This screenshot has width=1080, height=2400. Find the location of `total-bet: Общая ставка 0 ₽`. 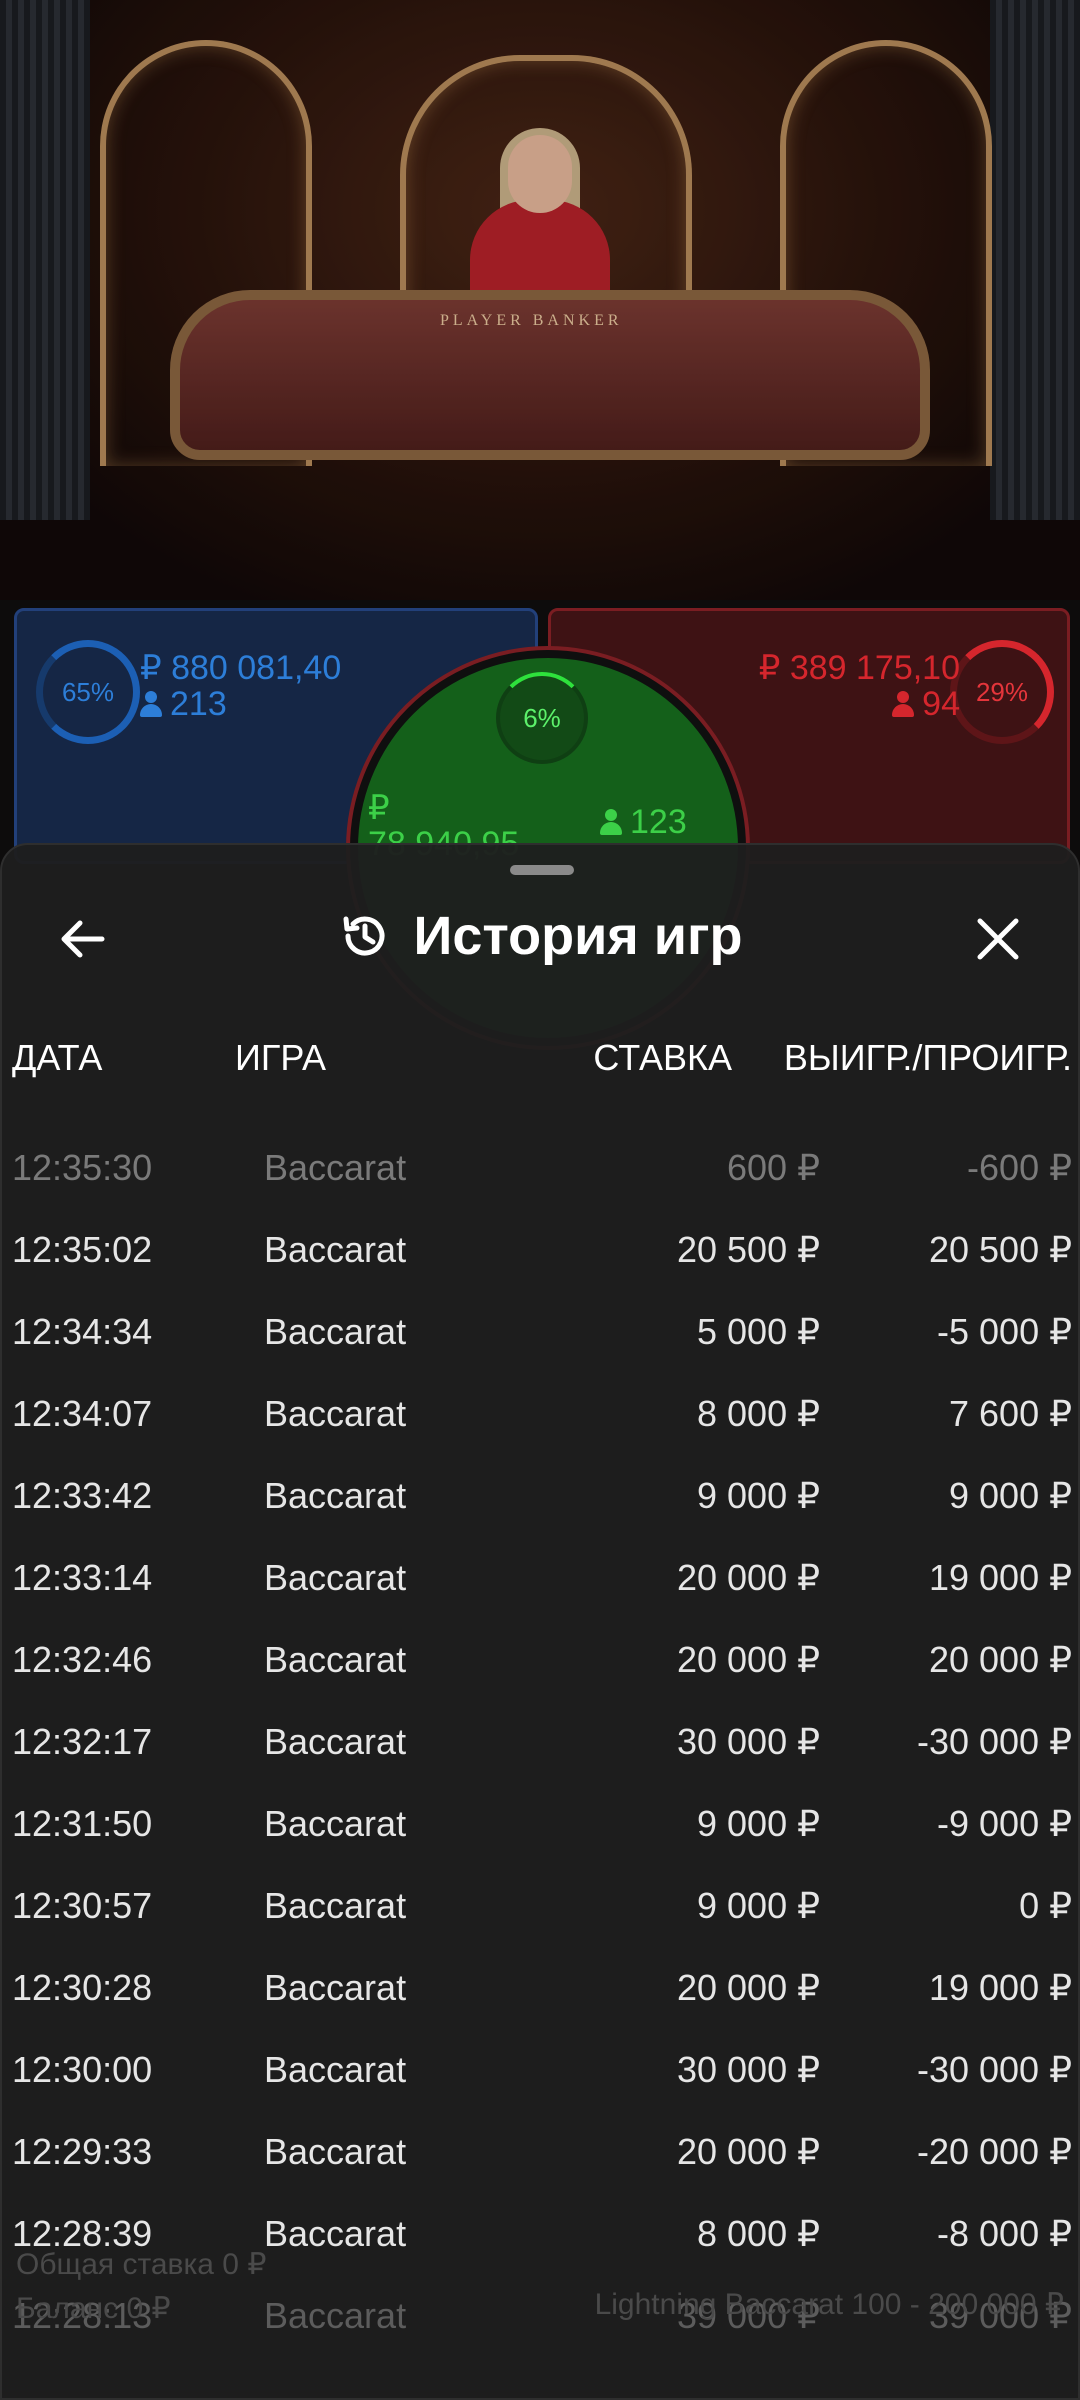

total-bet: Общая ставка 0 ₽ is located at coordinates (141, 2264).